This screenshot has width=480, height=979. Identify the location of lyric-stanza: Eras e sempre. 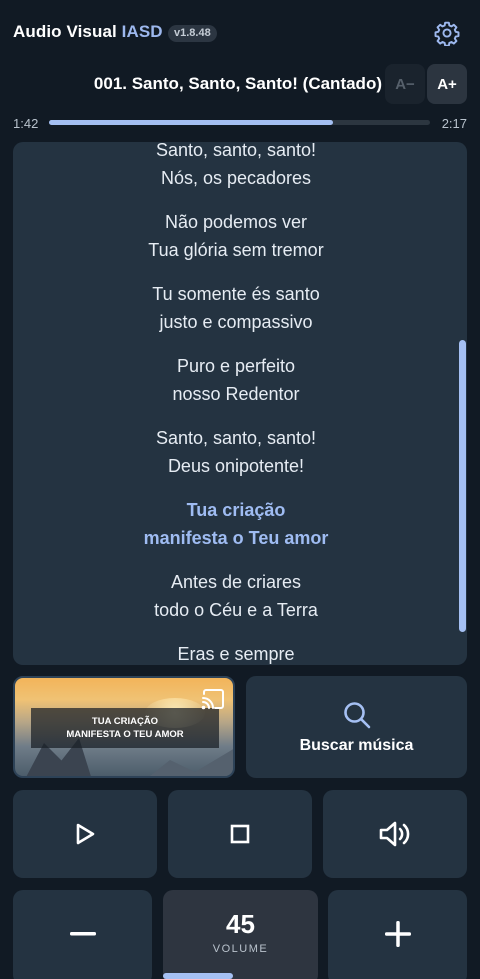
(236, 652).